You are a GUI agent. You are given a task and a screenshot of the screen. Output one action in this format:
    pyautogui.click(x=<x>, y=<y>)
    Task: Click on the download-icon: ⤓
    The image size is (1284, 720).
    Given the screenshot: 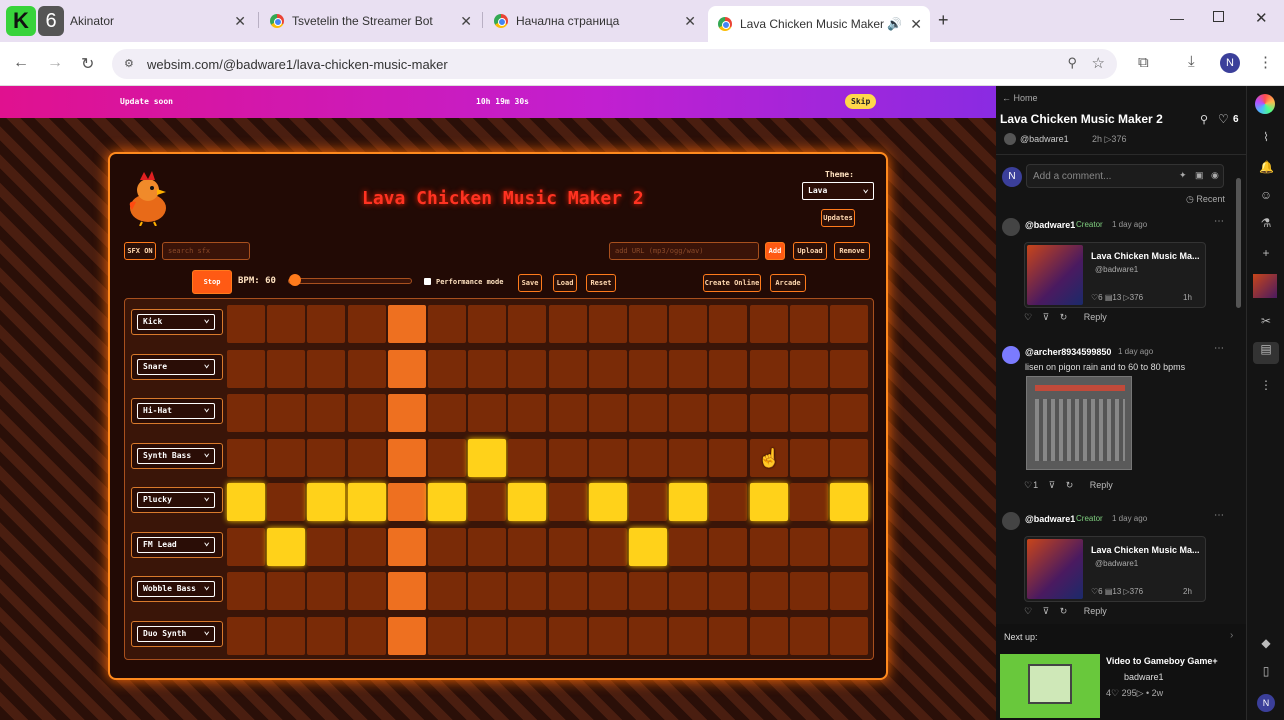 What is the action you would take?
    pyautogui.click(x=1191, y=61)
    